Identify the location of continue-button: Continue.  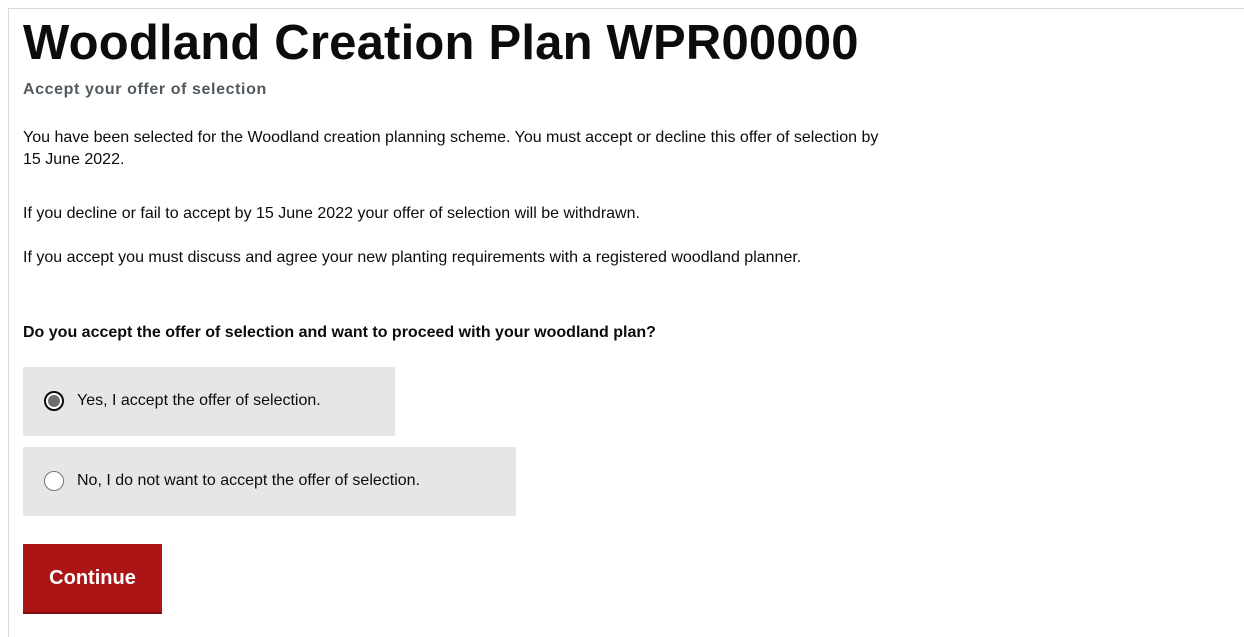
(92, 578).